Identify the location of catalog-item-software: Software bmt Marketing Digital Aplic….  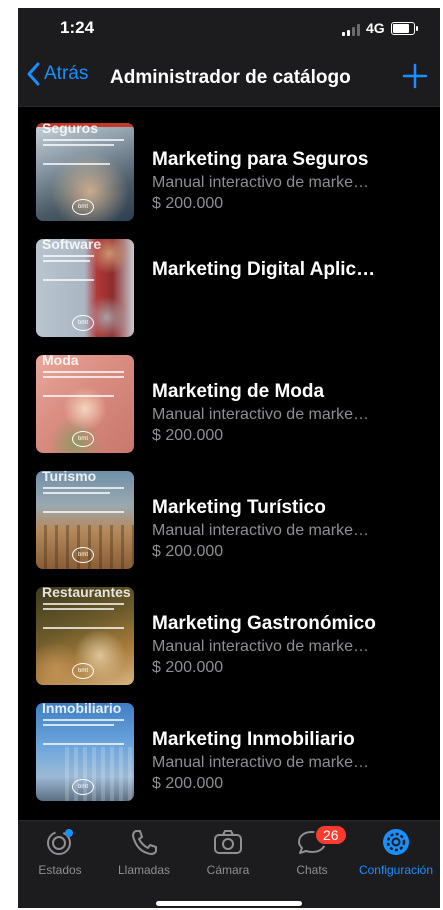
(229, 281).